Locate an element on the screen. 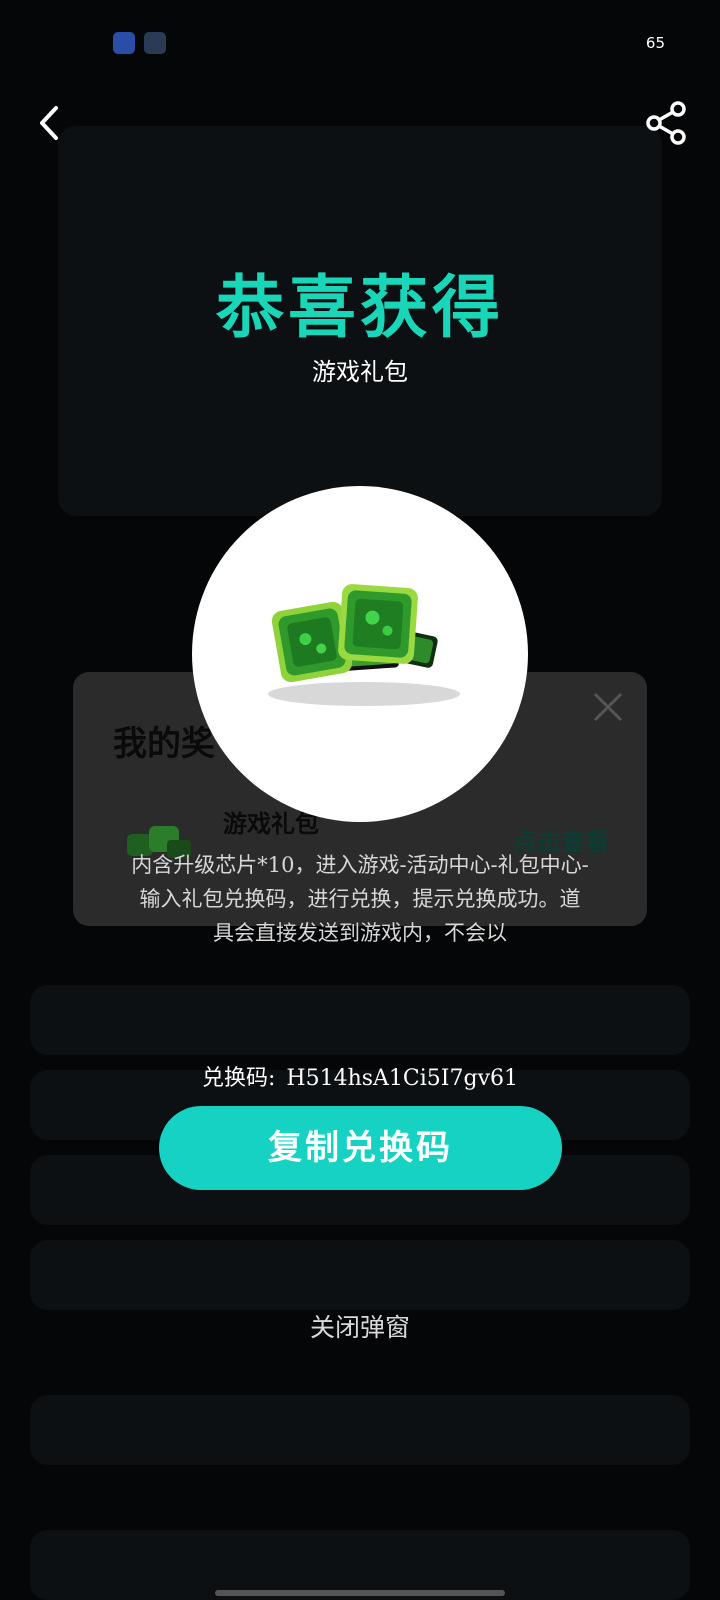 The width and height of the screenshot is (720, 1600). background-banner is located at coordinates (360, 1430).